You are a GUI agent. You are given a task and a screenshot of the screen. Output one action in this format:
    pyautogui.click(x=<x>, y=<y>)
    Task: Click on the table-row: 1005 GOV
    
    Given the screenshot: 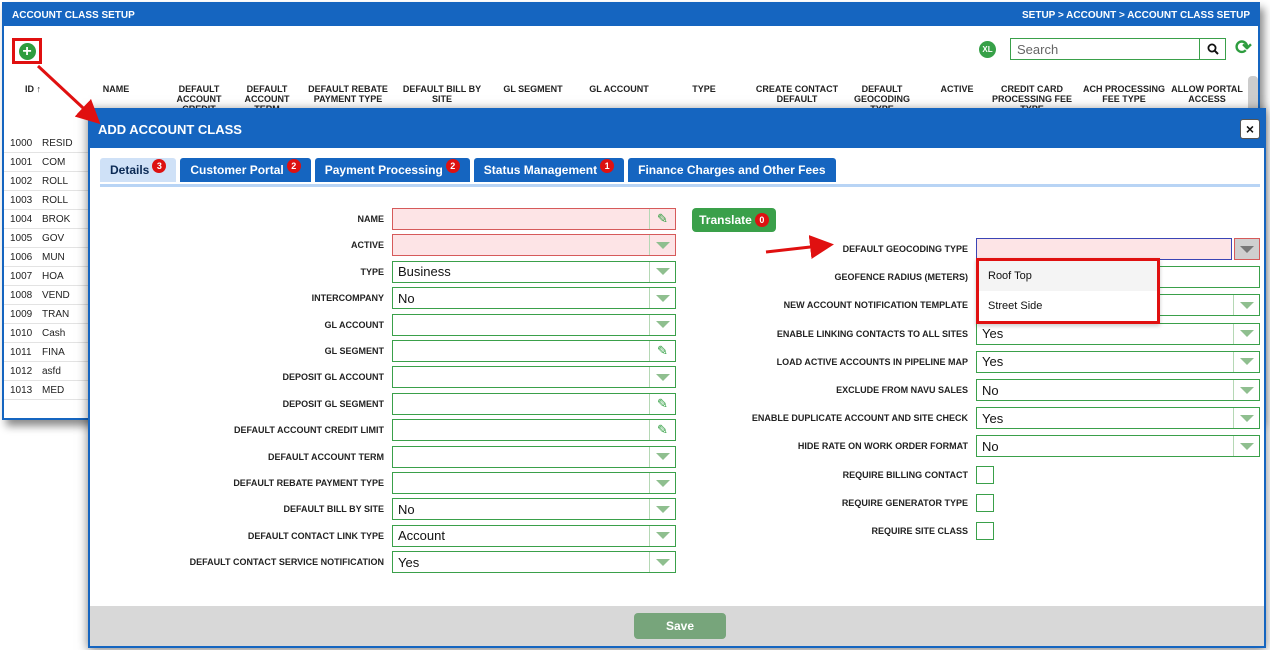 What is the action you would take?
    pyautogui.click(x=49, y=238)
    